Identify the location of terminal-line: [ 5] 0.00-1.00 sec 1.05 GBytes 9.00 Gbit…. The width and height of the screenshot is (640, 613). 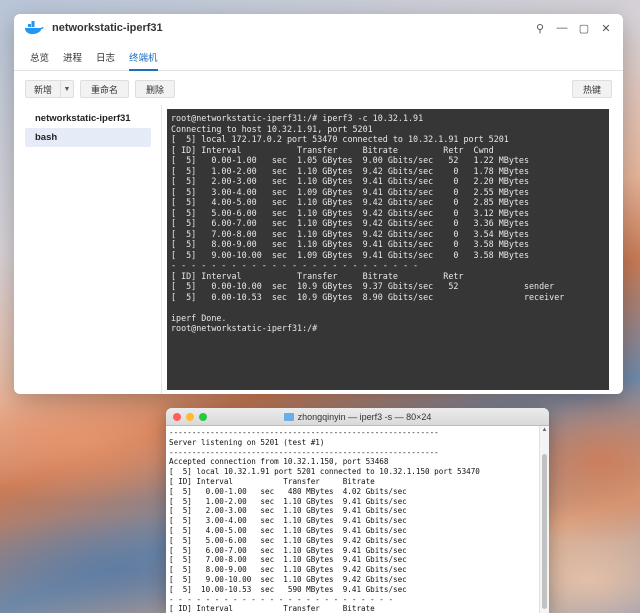
(350, 160).